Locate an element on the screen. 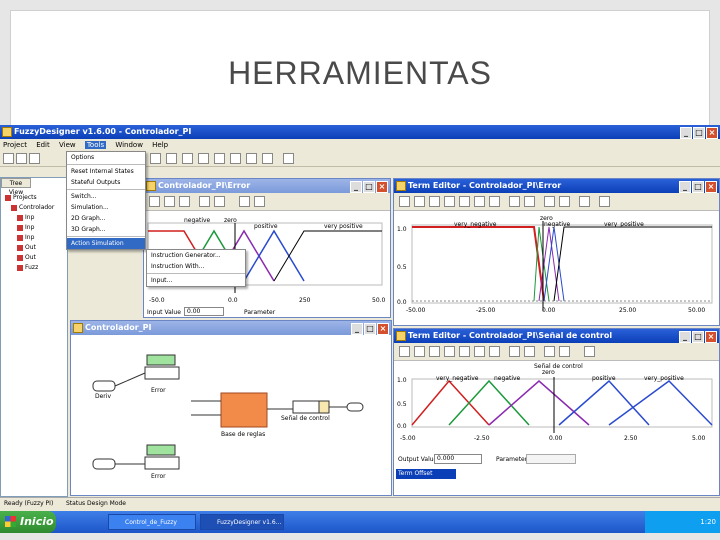 This screenshot has height=540, width=720. term-label: negative is located at coordinates (197, 220).